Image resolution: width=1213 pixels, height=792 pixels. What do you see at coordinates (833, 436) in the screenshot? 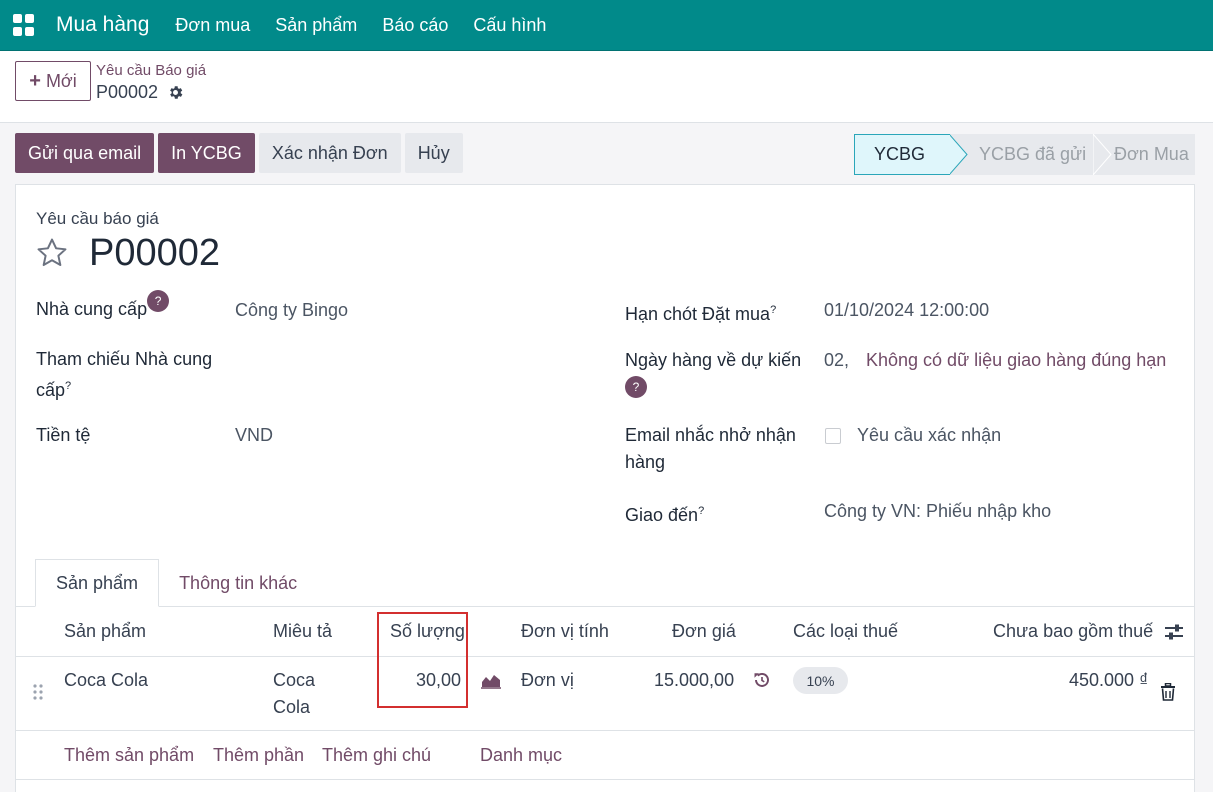
I see `ask-confirmation-checkbox` at bounding box center [833, 436].